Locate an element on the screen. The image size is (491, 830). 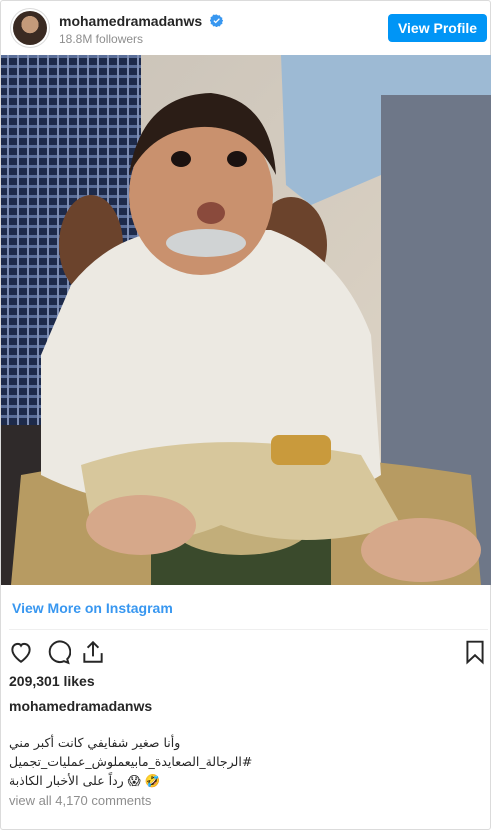
view-more-link: View More on Instagram is located at coordinates (92, 608).